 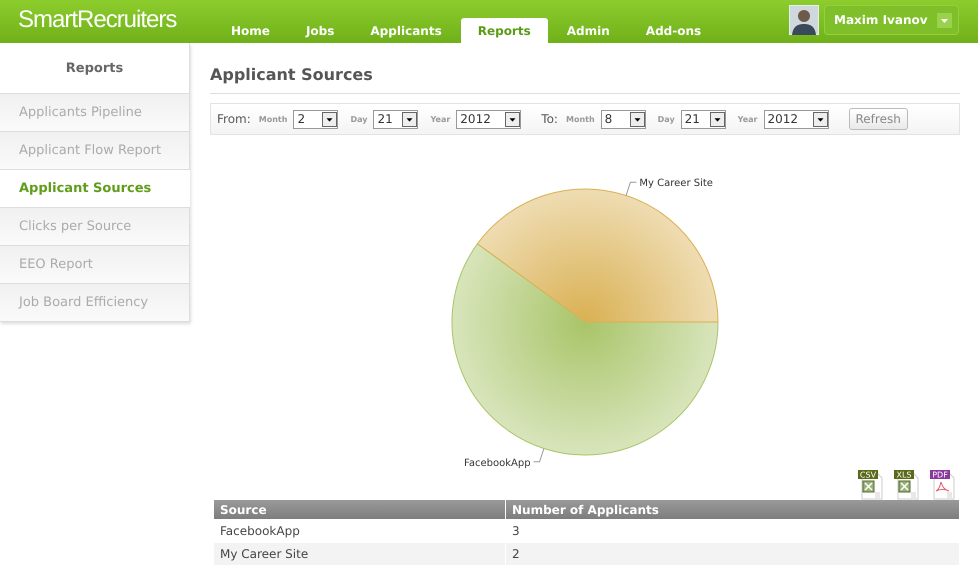 I want to click on refresh-button: Refresh, so click(x=878, y=119).